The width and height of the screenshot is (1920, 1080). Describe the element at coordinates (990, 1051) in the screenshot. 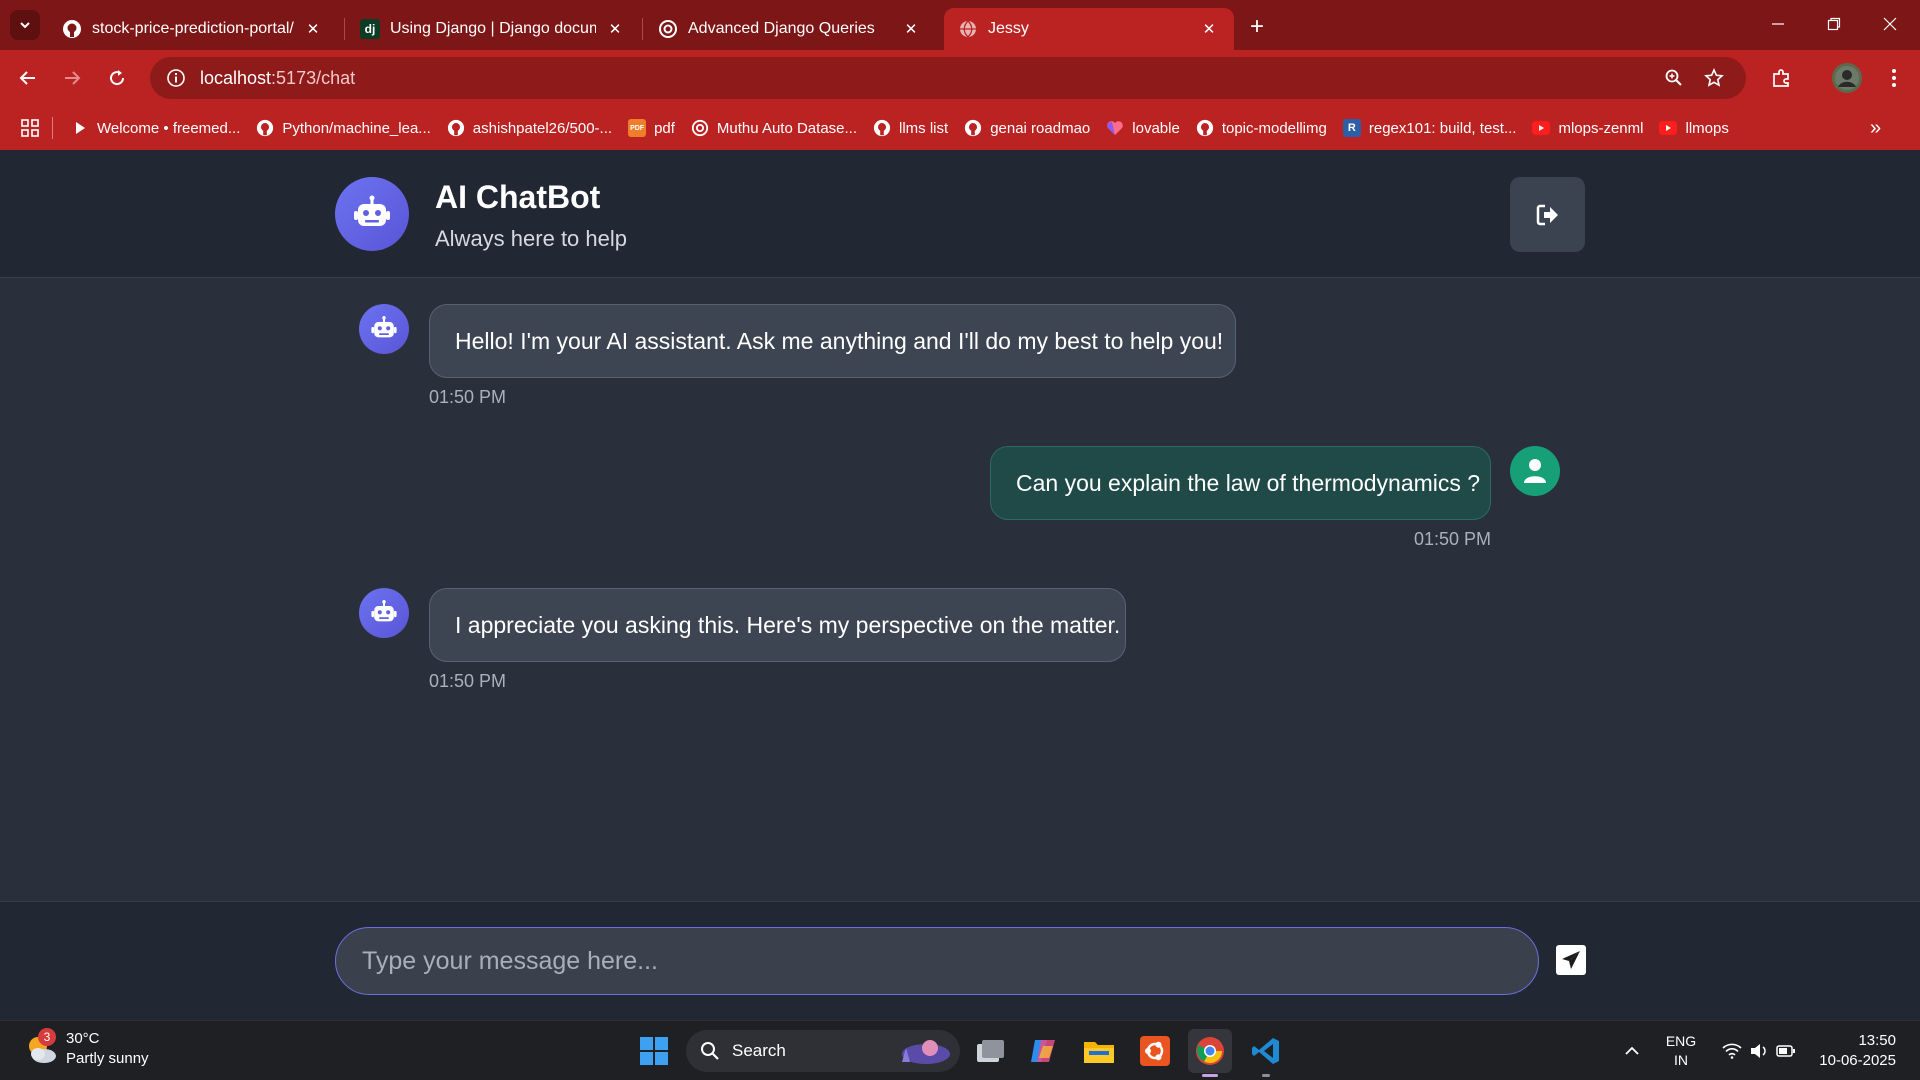

I see `task-view-button` at that location.